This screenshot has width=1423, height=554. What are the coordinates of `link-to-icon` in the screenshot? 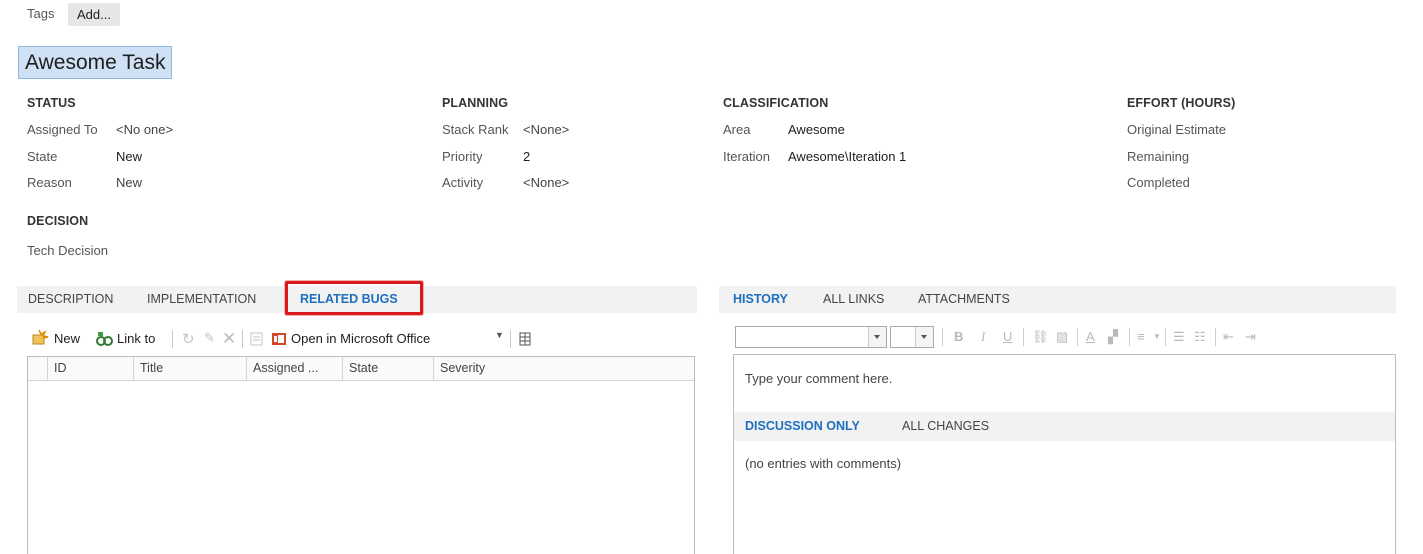 It's located at (105, 340).